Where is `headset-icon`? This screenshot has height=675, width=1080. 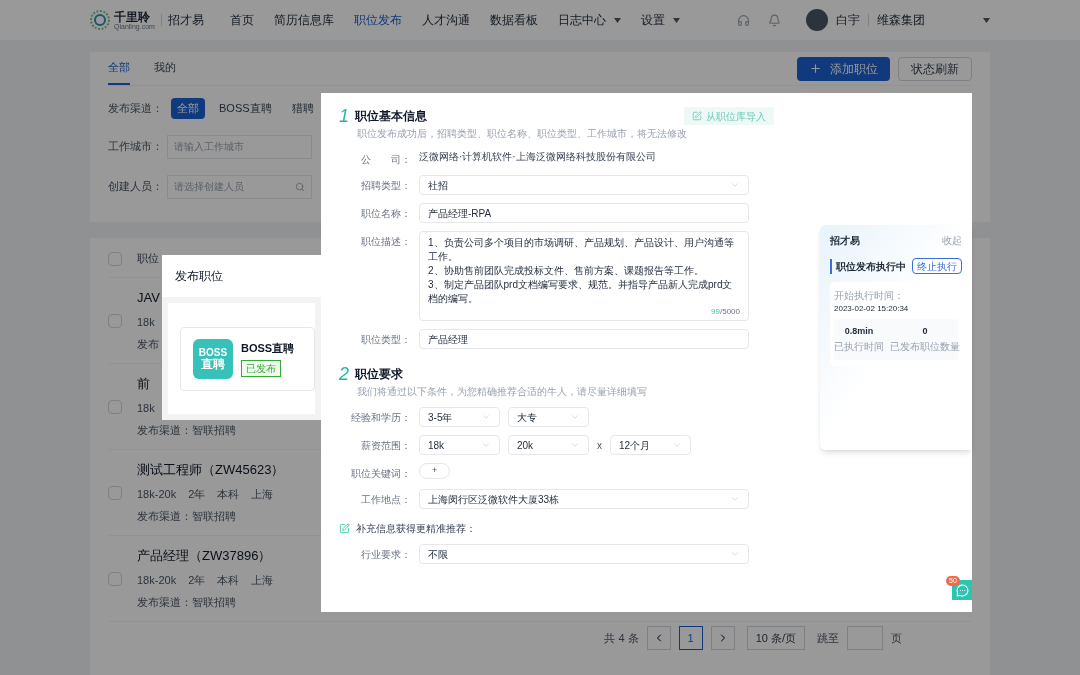
headset-icon is located at coordinates (743, 20).